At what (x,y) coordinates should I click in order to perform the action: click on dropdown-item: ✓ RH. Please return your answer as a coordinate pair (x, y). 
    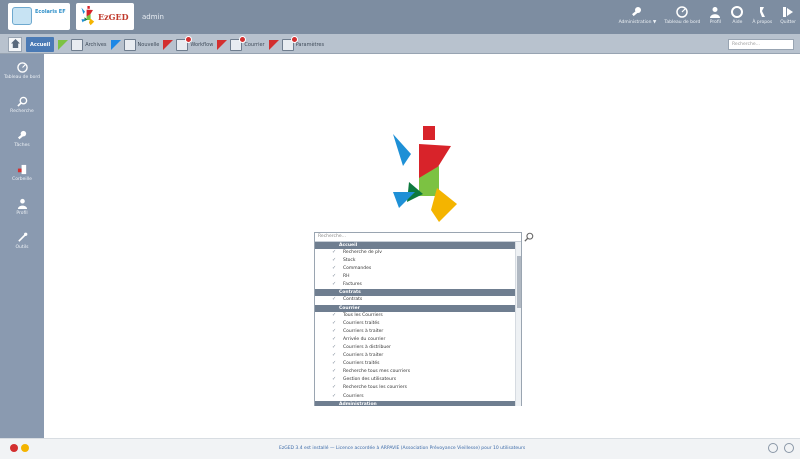
    Looking at the image, I should click on (415, 277).